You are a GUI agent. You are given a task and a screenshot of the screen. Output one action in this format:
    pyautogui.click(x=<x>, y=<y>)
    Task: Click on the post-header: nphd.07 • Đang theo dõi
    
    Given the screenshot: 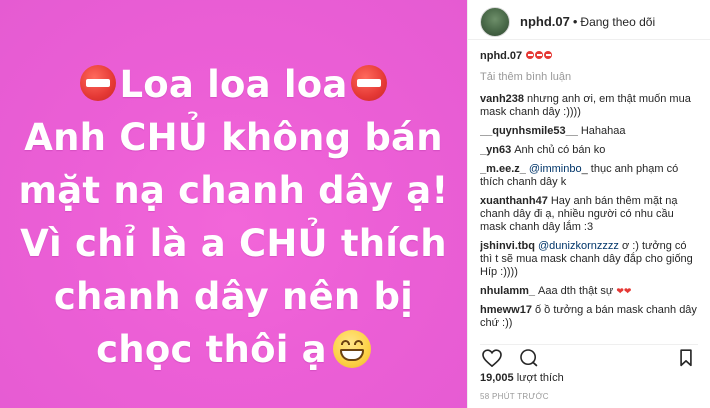 What is the action you would take?
    pyautogui.click(x=589, y=20)
    